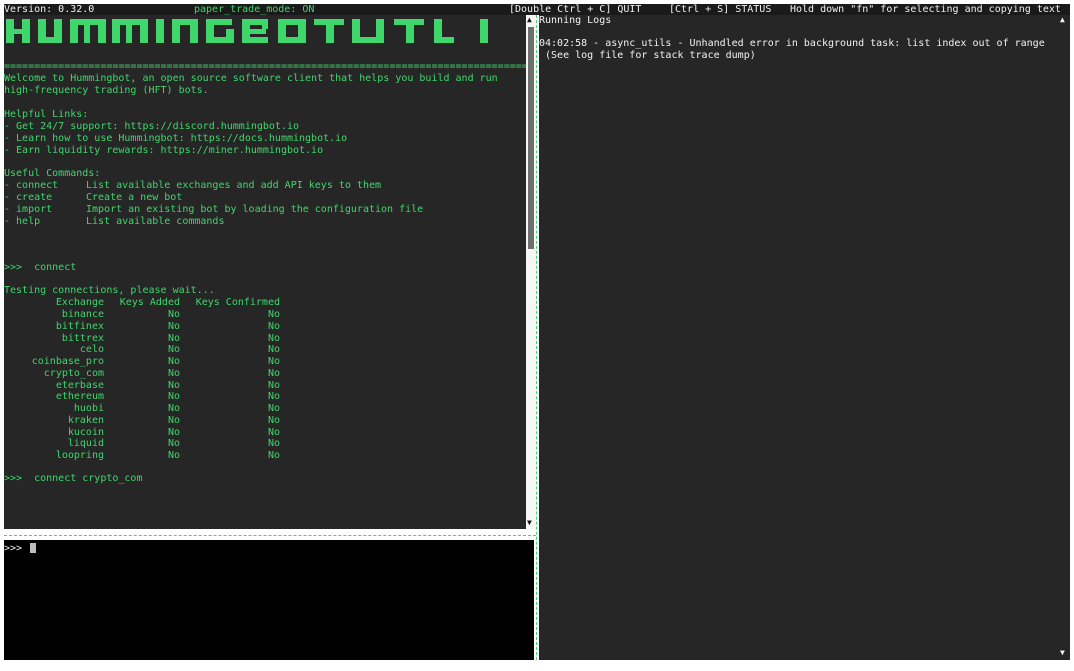 This screenshot has height=671, width=1074. I want to click on logs-scrollbar: ▲ ▼, so click(1064, 337).